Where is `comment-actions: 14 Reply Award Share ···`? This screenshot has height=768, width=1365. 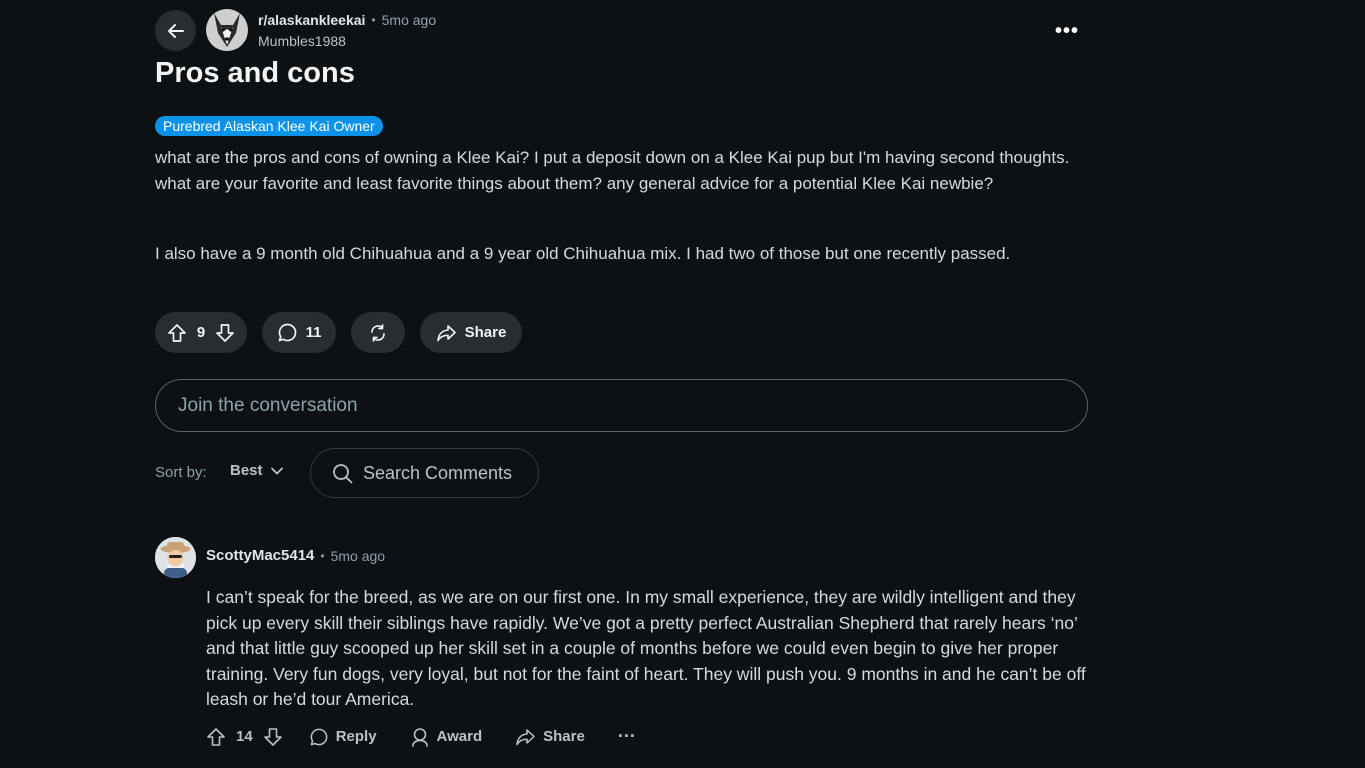 comment-actions: 14 Reply Award Share ··· is located at coordinates (421, 736).